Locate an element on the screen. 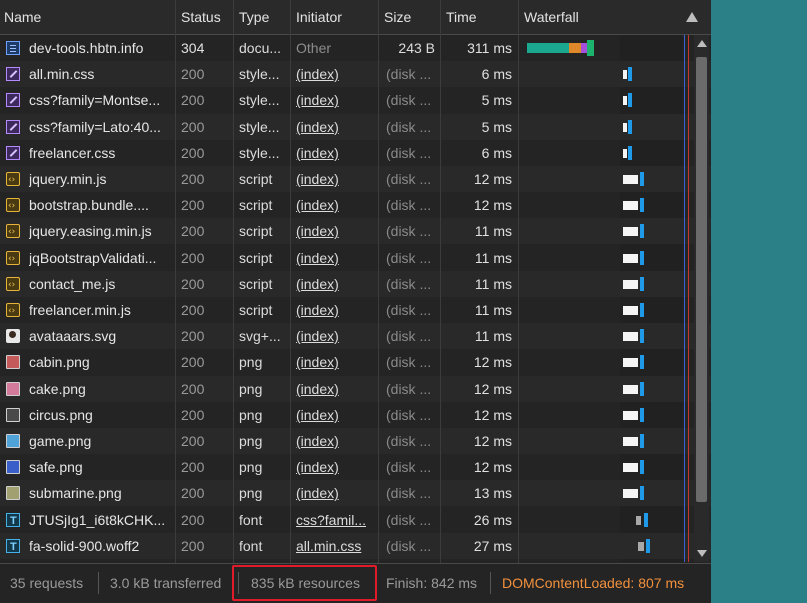 The image size is (807, 603). scroll-up-arrow-icon is located at coordinates (702, 43).